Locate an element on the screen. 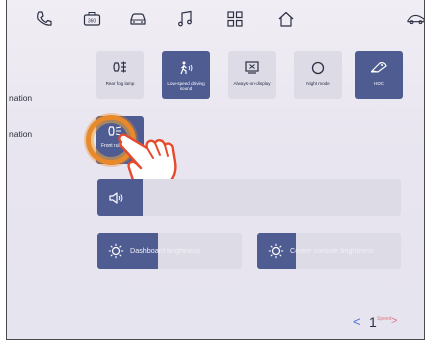 This screenshot has height=346, width=425. gear-value: 1 is located at coordinates (373, 322).